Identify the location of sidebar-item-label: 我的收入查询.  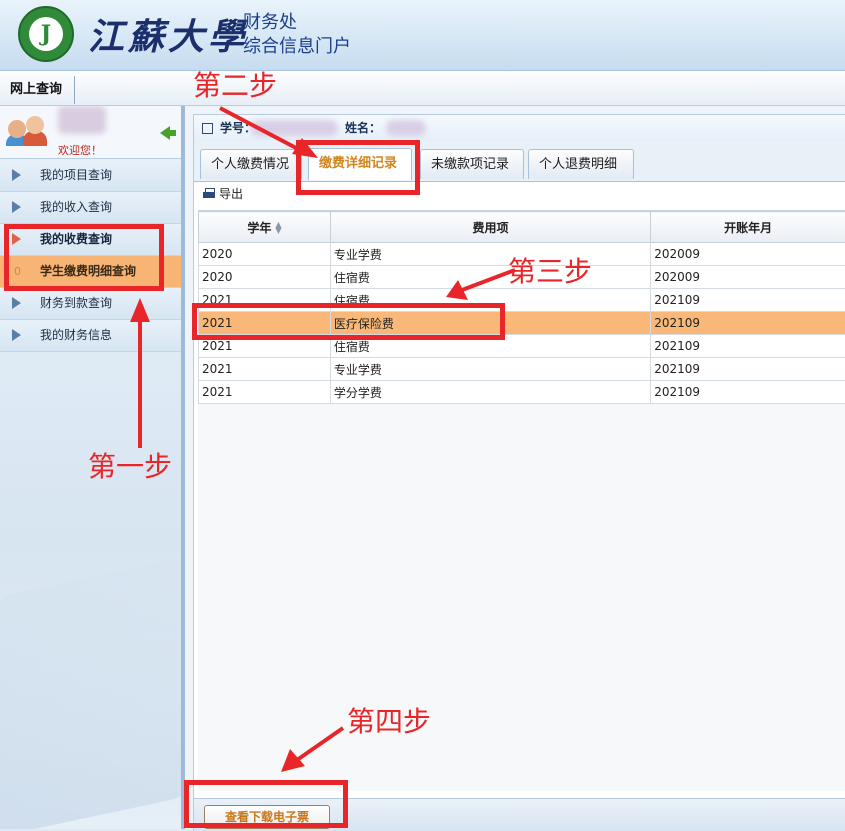
(76, 207).